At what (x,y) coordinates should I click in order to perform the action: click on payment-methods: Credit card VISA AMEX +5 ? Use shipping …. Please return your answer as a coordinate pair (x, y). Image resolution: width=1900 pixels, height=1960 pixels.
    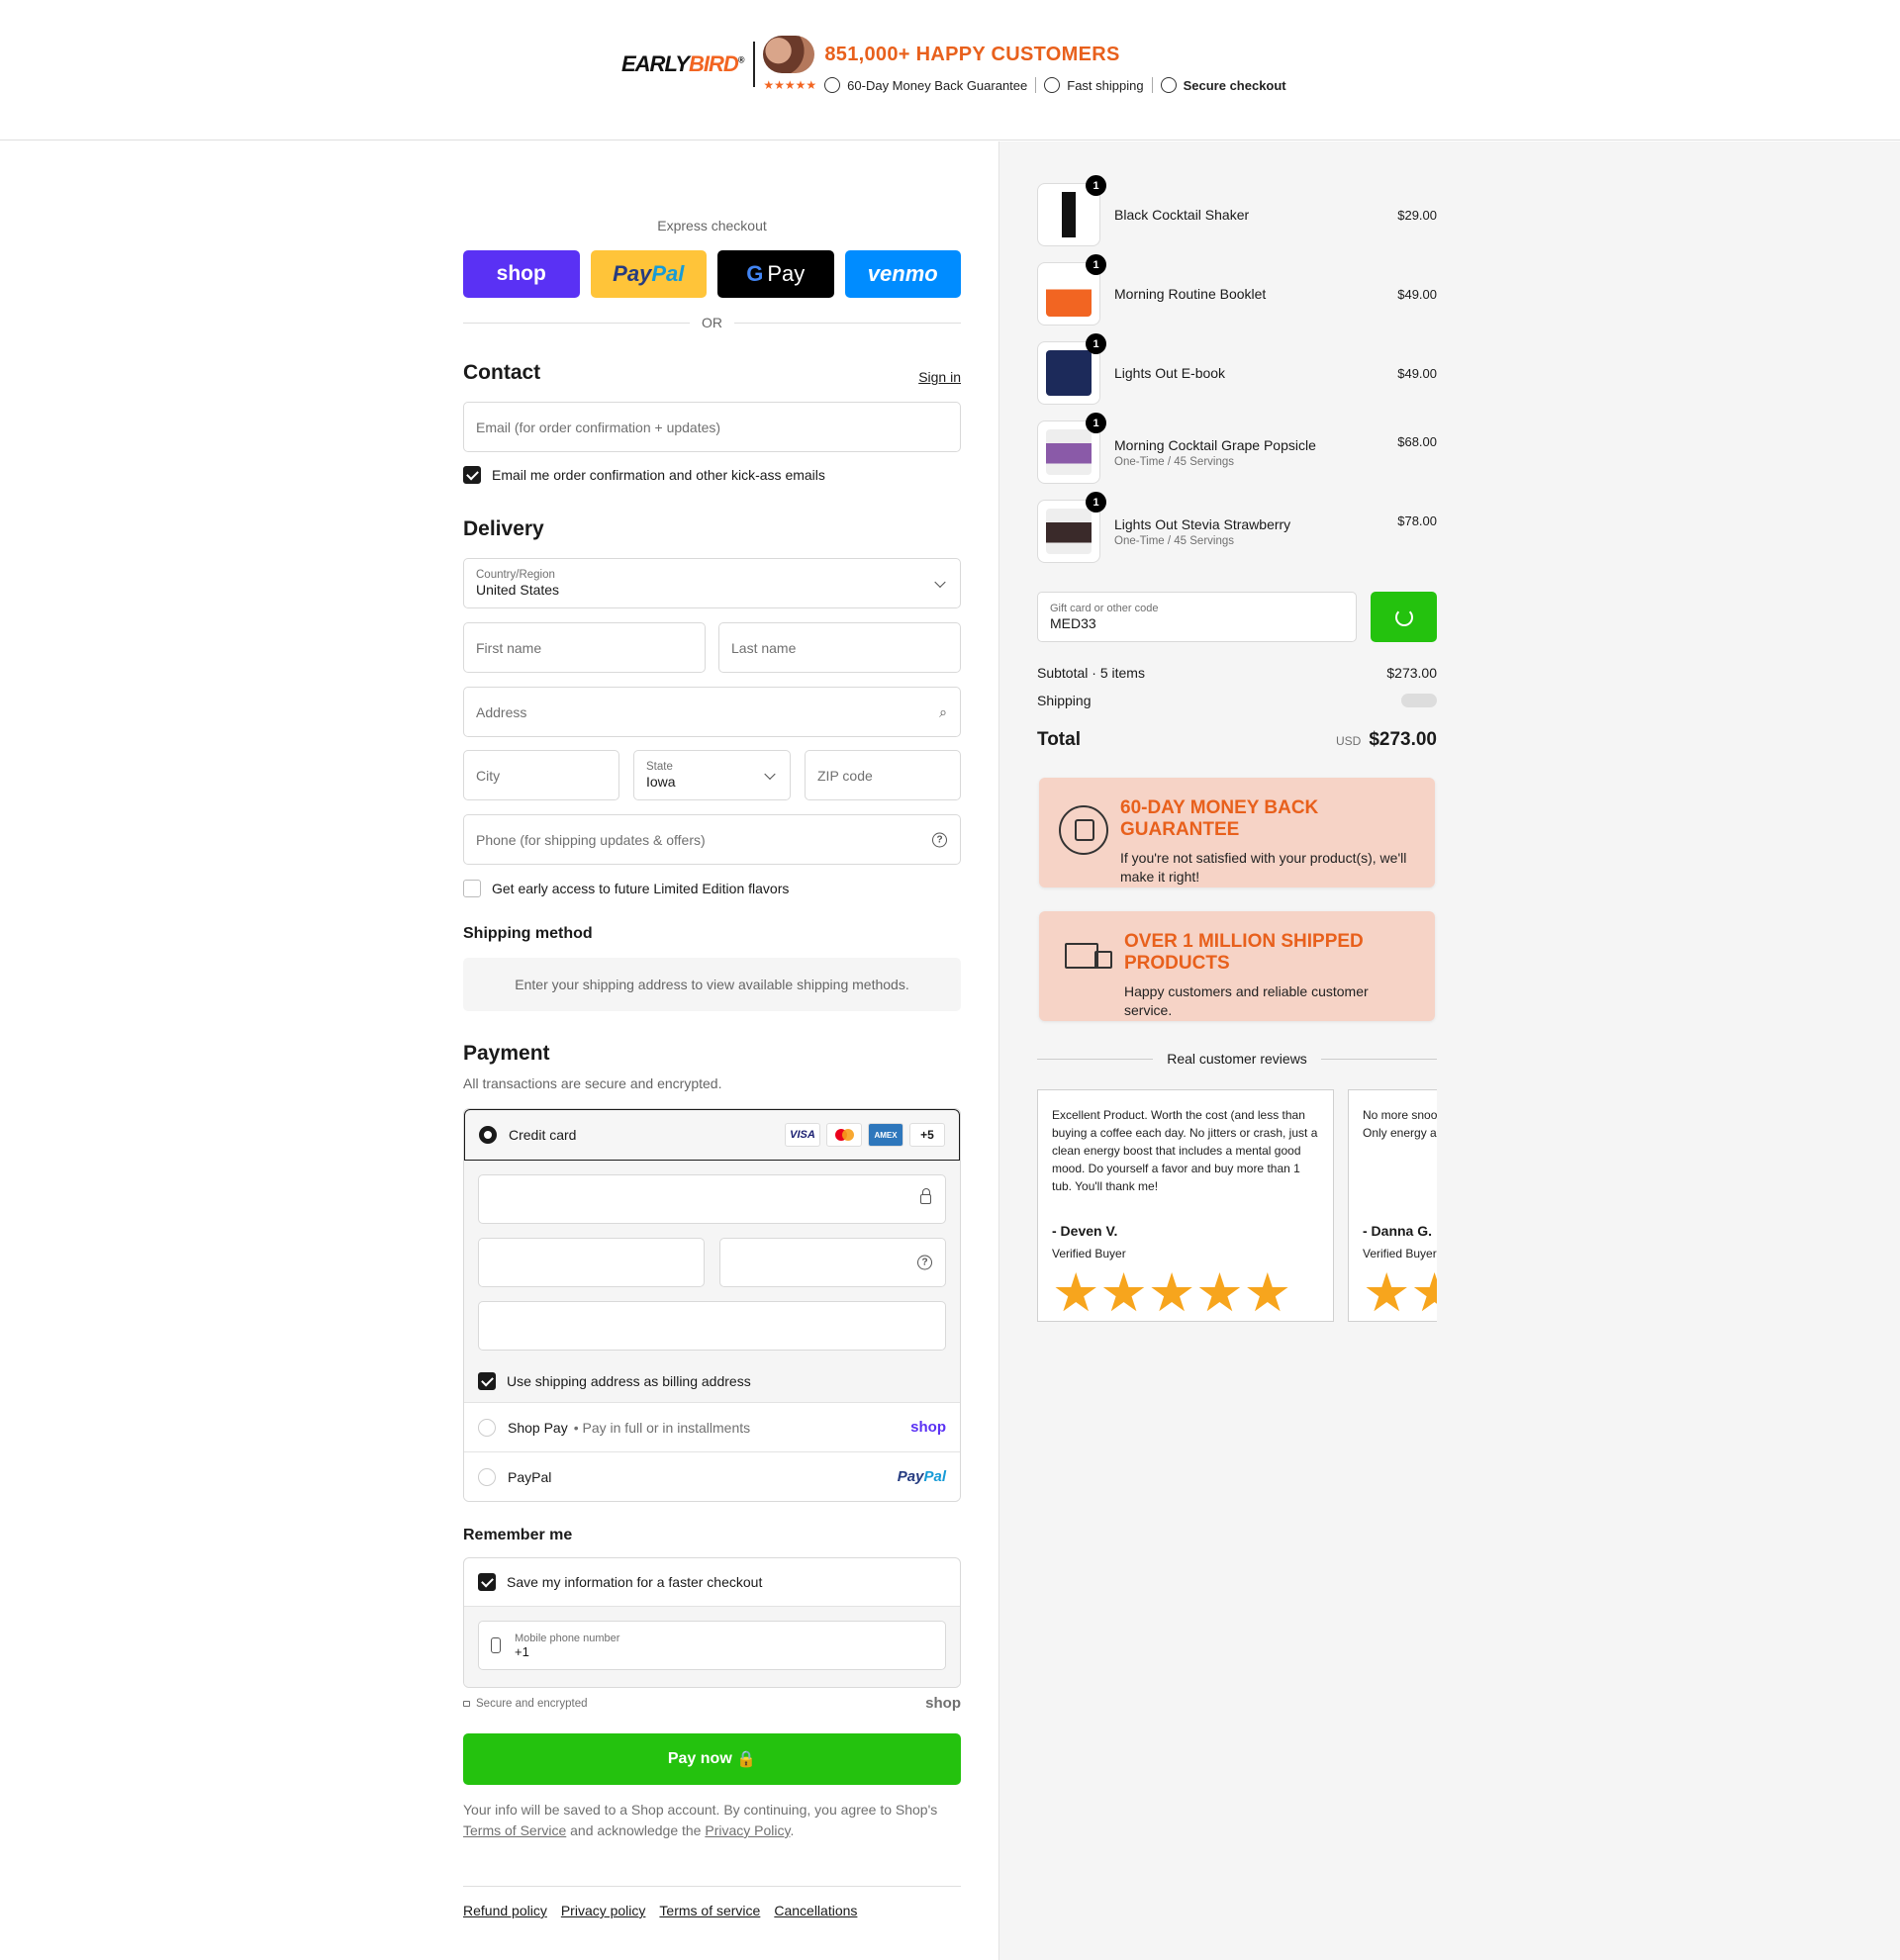
    Looking at the image, I should click on (712, 1305).